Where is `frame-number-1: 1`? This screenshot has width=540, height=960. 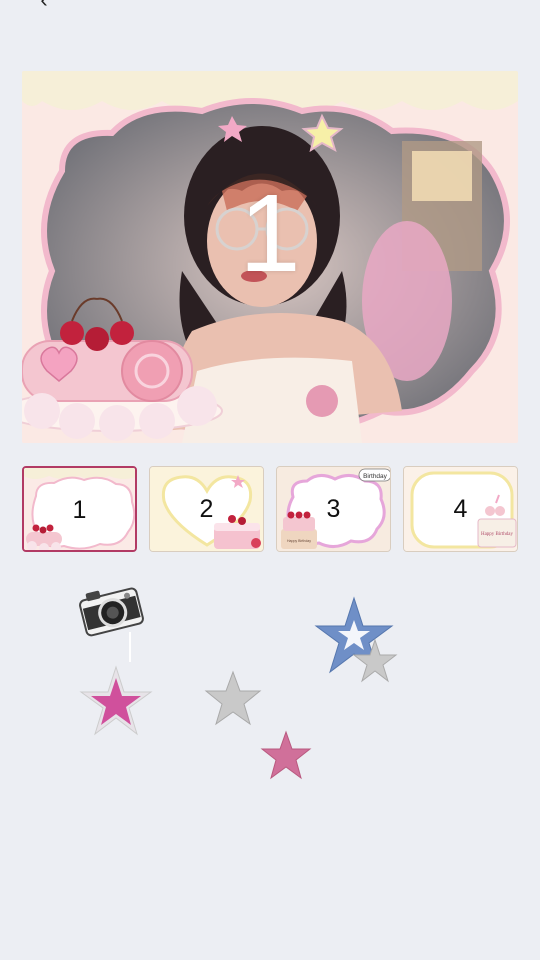 frame-number-1: 1 is located at coordinates (79, 510).